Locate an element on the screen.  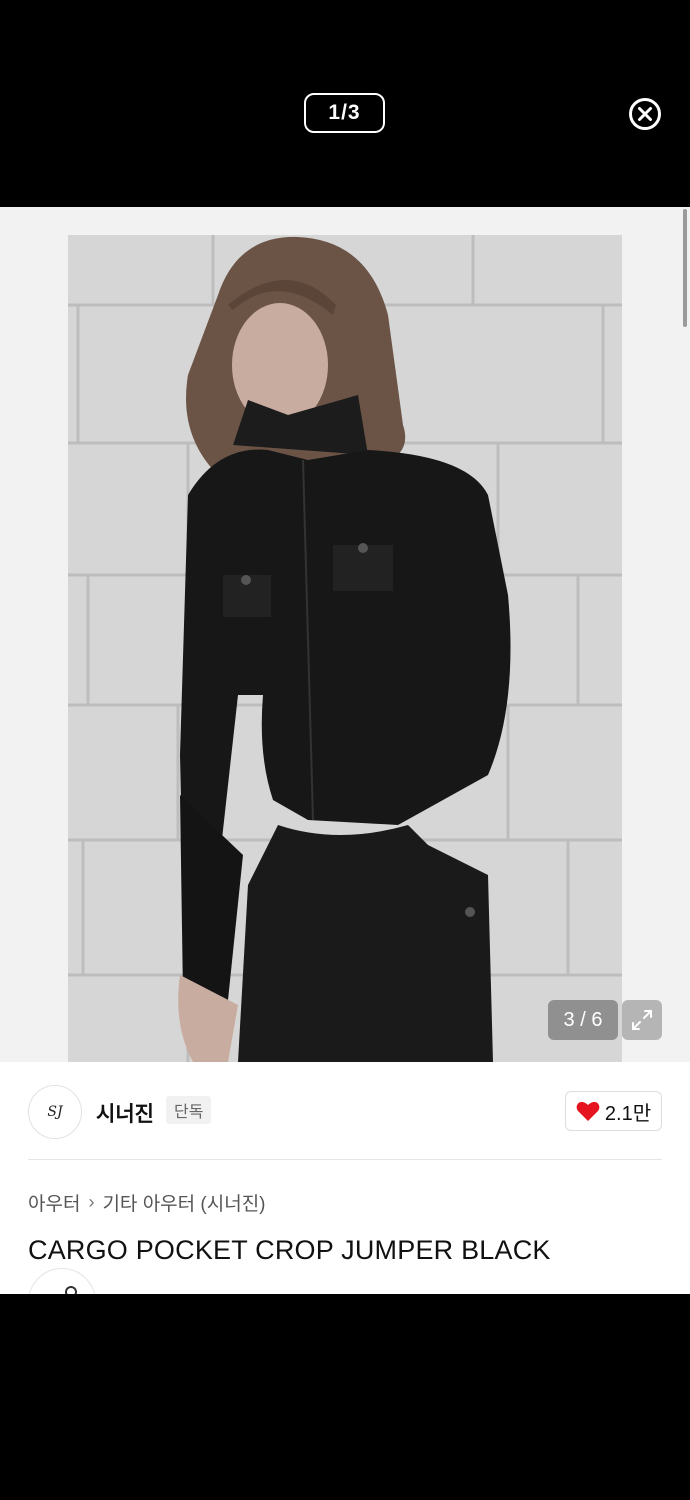
expand-button is located at coordinates (642, 1020).